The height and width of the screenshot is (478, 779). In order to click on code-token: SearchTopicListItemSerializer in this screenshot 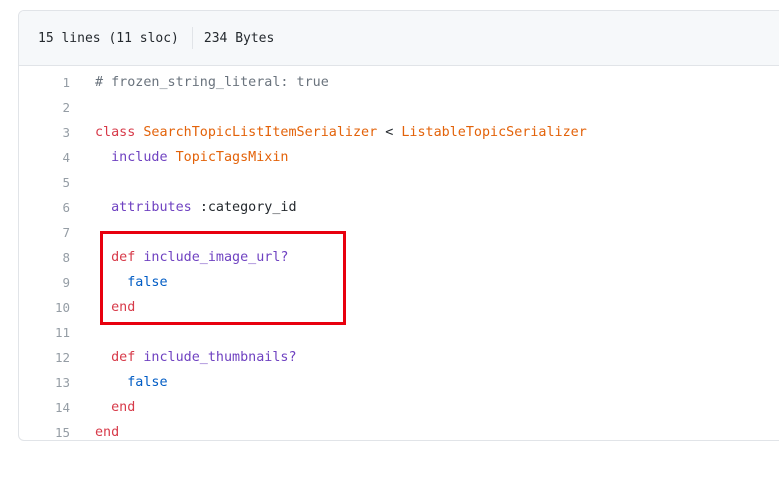, I will do `click(260, 132)`.